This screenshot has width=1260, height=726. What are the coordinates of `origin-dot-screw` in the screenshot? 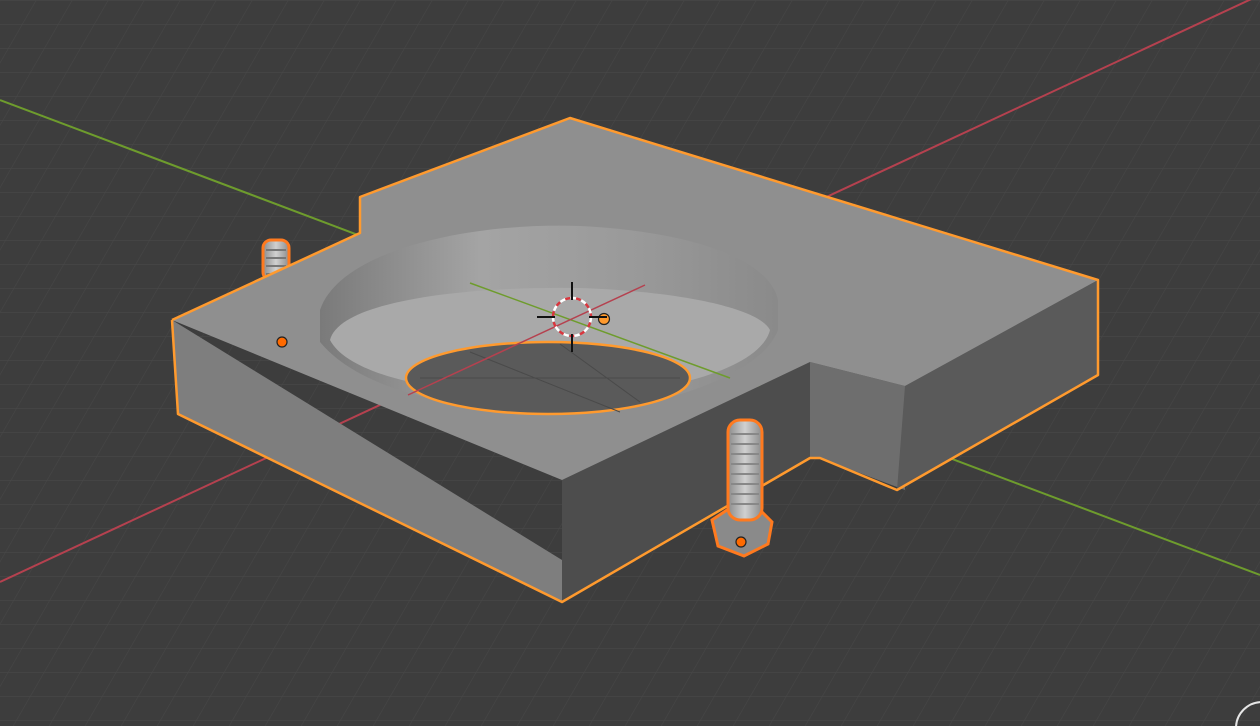 It's located at (741, 542).